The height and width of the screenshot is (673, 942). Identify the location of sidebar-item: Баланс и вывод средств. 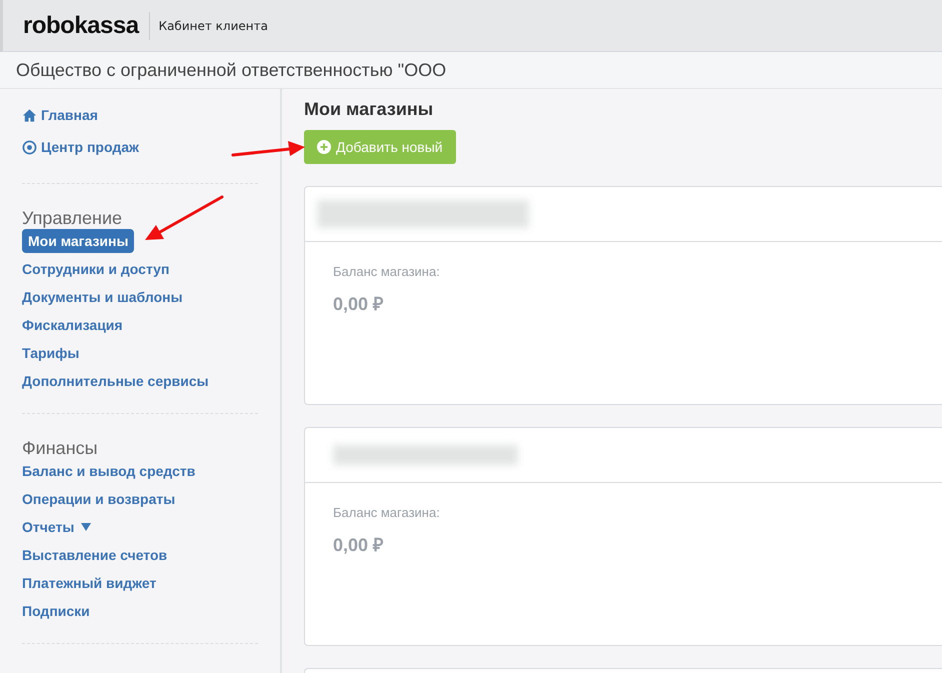
(109, 471).